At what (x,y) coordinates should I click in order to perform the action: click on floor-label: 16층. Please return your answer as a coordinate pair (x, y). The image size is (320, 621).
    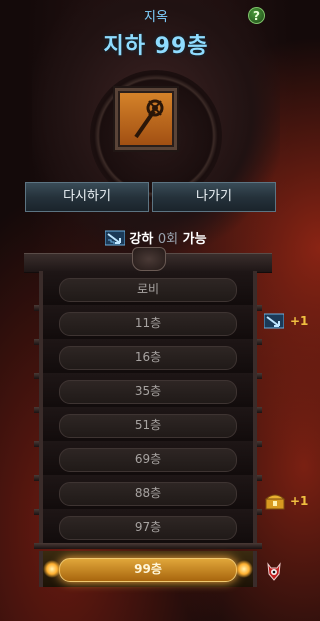
    Looking at the image, I should click on (148, 358).